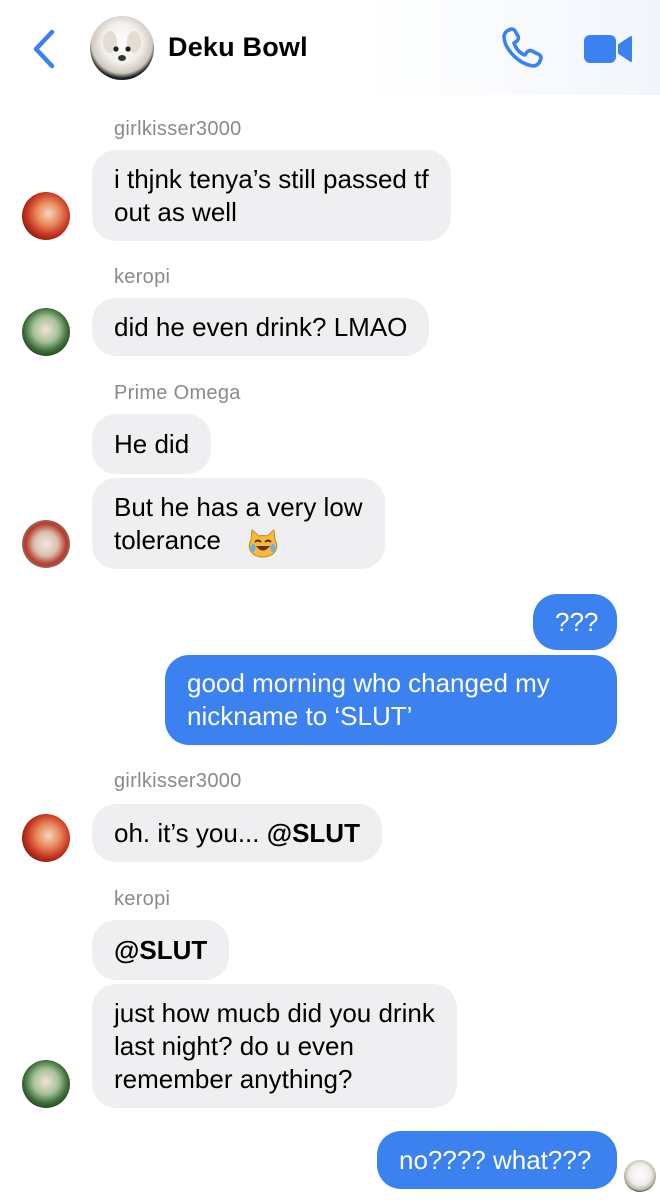 This screenshot has height=1200, width=660. What do you see at coordinates (238, 47) in the screenshot?
I see `chat-title: Deku Bowl` at bounding box center [238, 47].